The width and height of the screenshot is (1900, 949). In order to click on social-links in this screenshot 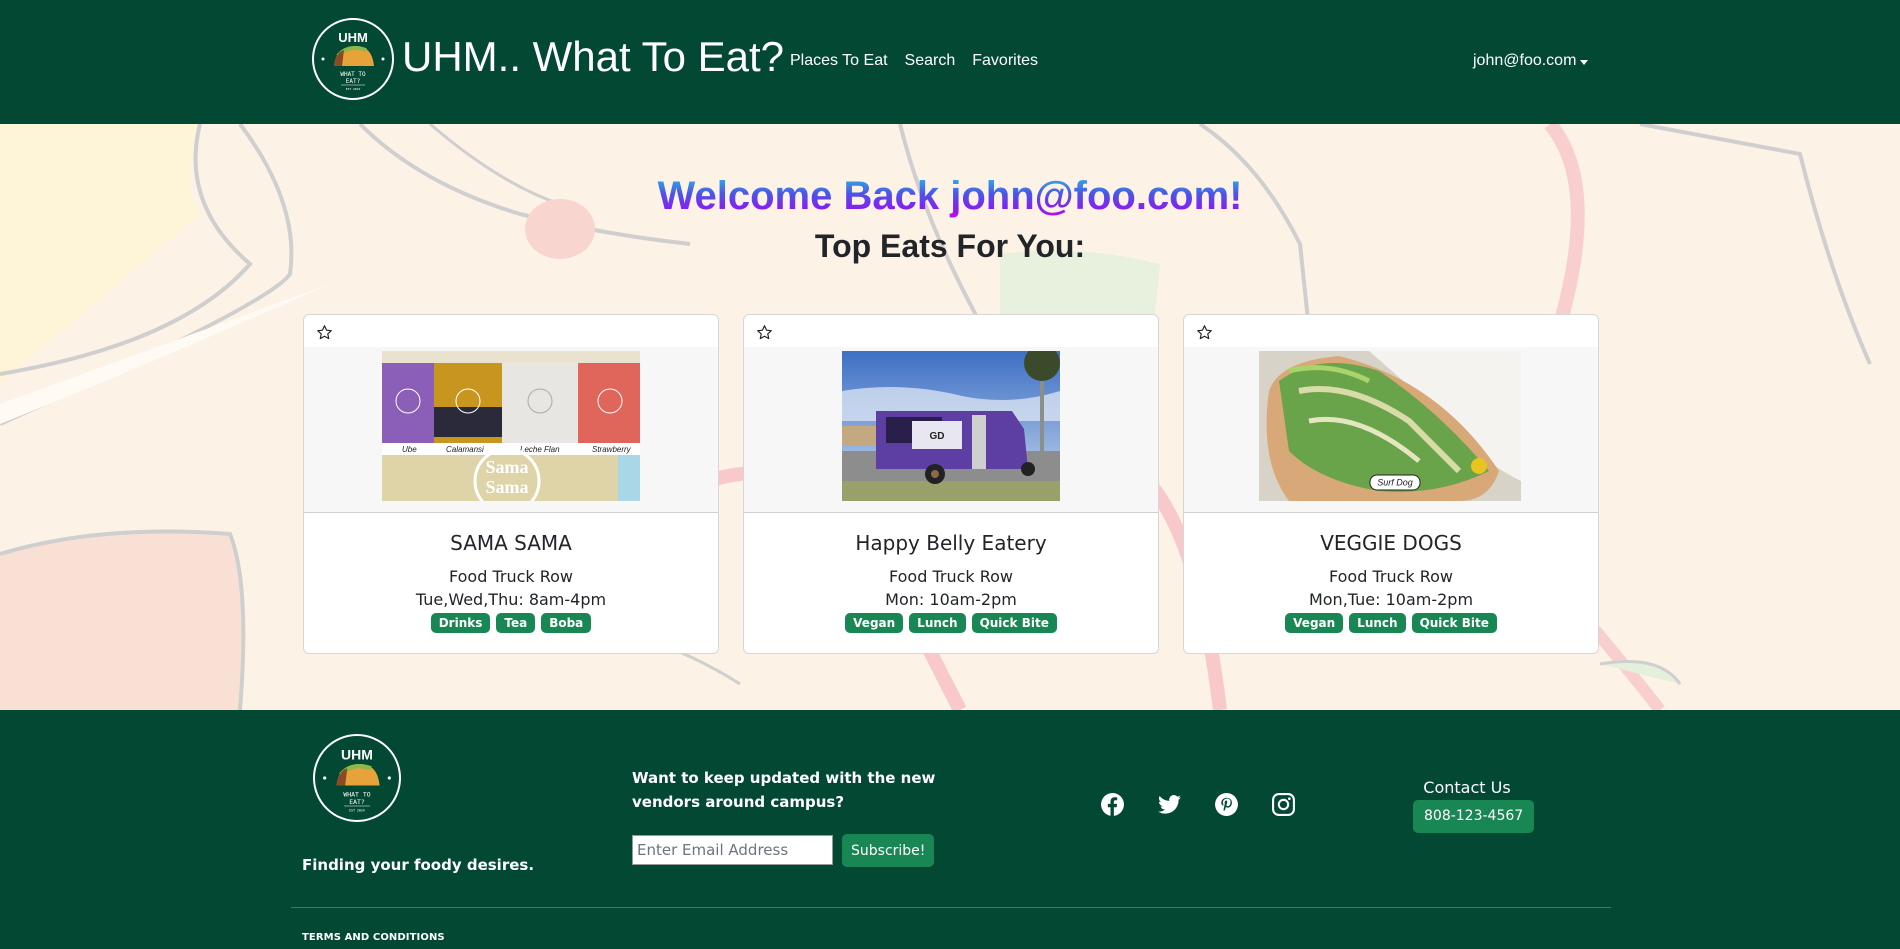, I will do `click(1198, 804)`.